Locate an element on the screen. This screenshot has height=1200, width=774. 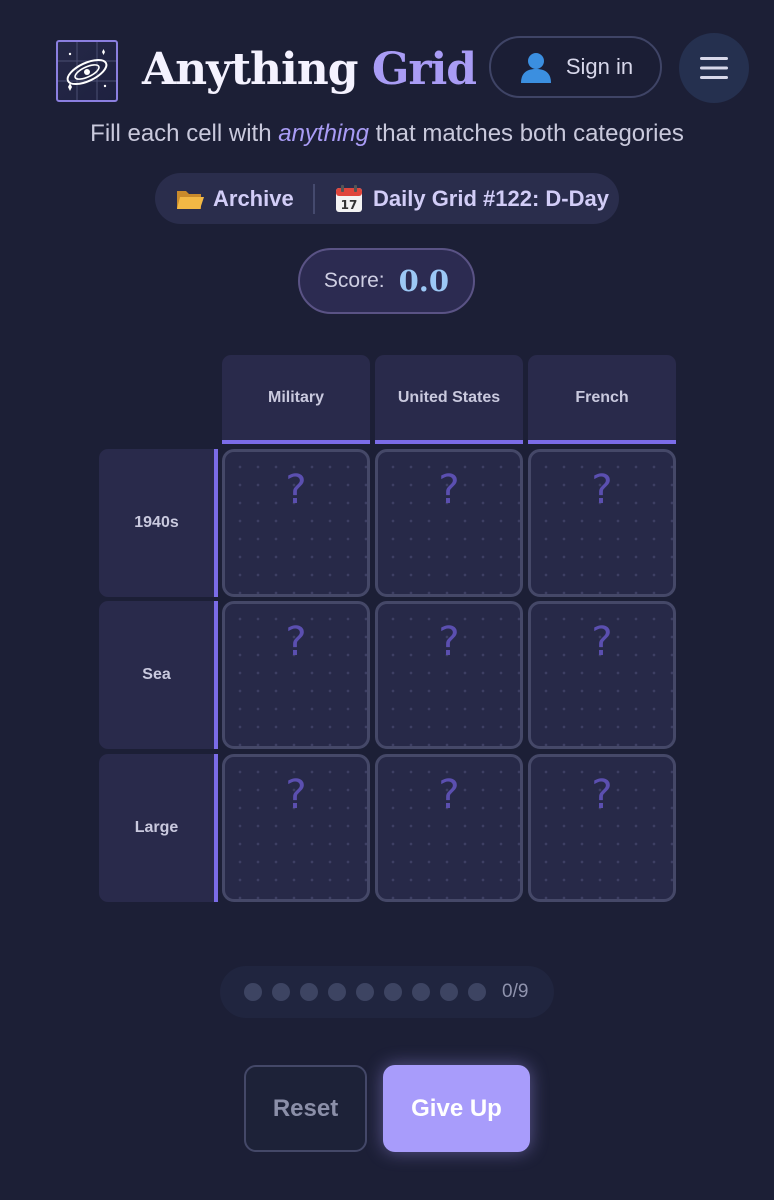
tagline-emphasis: anything is located at coordinates (323, 133).